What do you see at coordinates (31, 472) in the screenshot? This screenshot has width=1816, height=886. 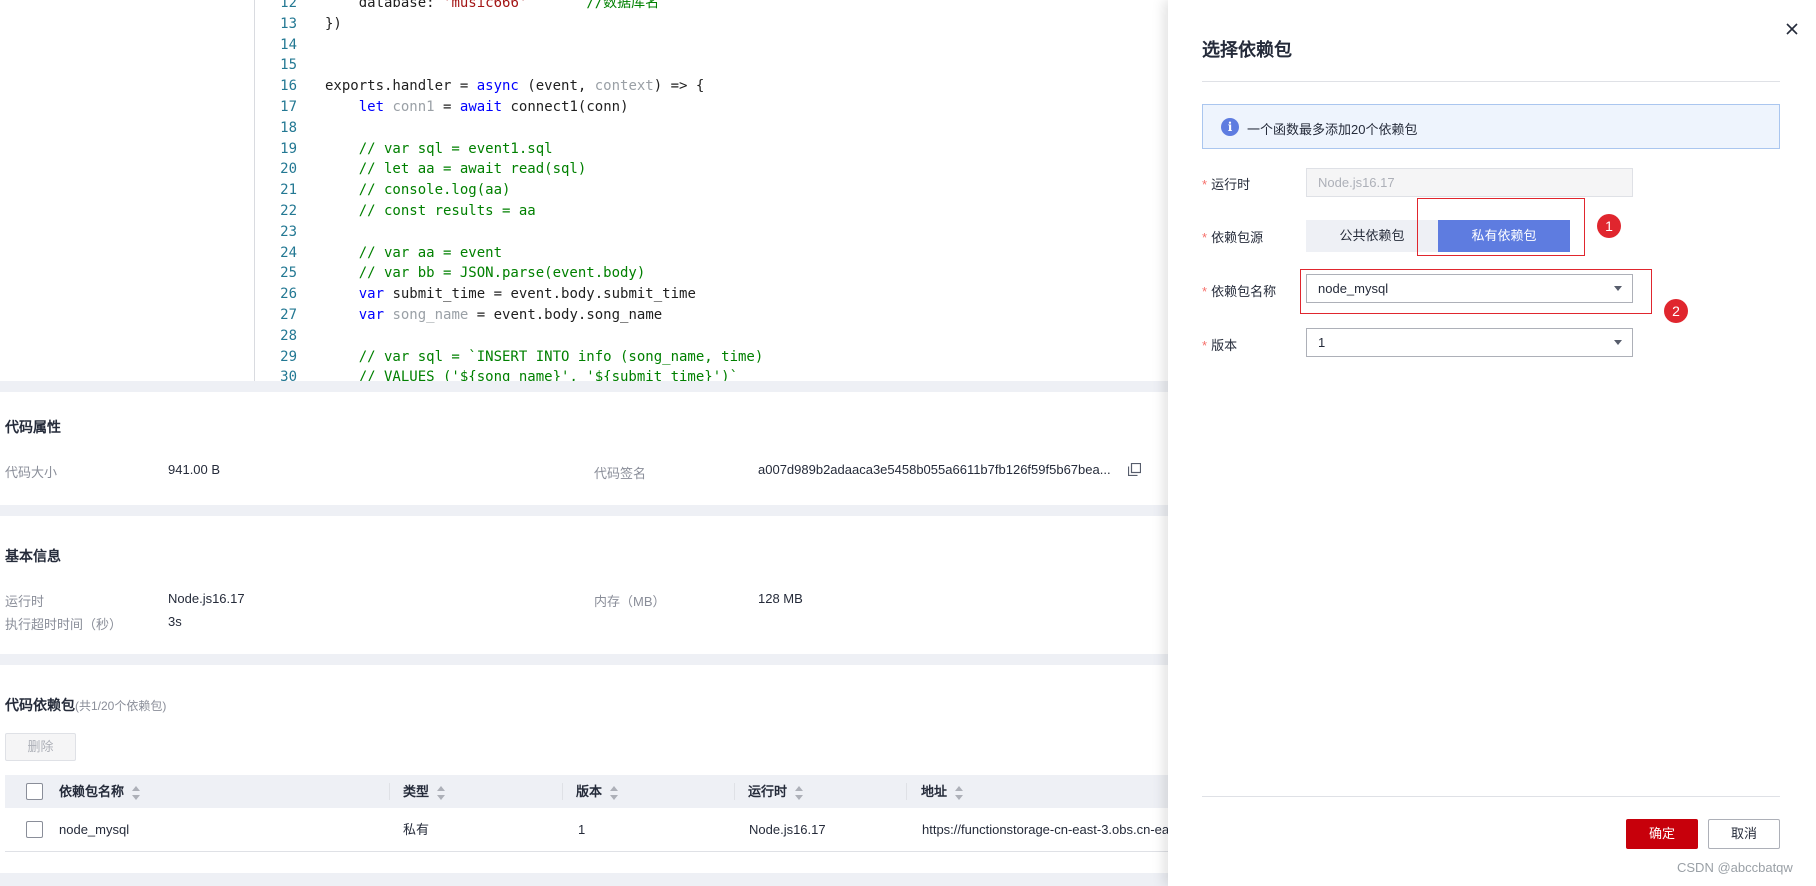 I see `code-size-label: 代码大小` at bounding box center [31, 472].